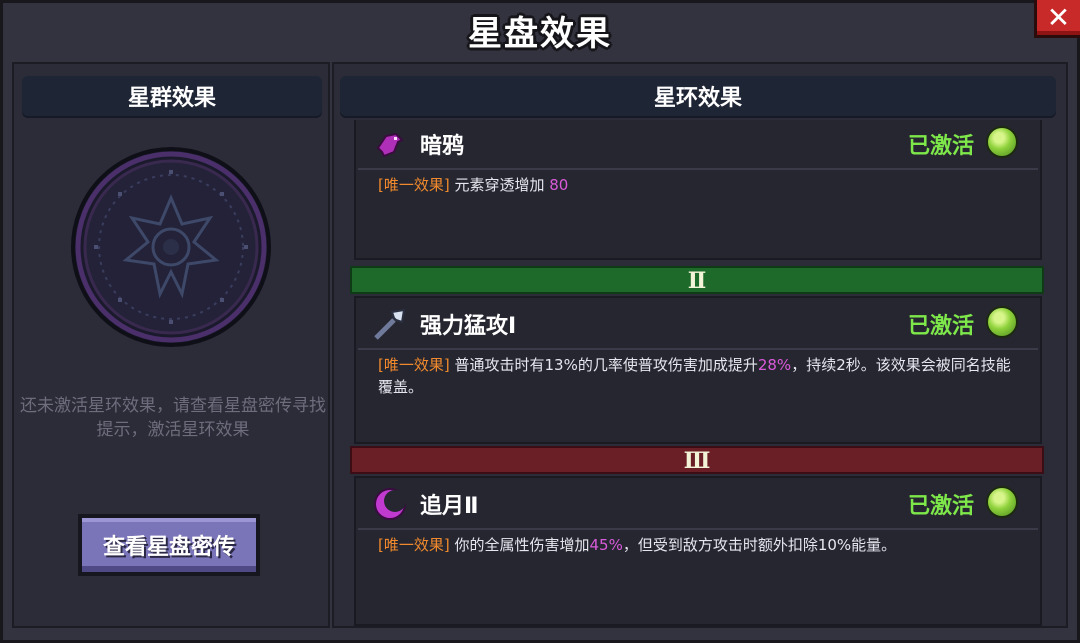 The height and width of the screenshot is (643, 1080). Describe the element at coordinates (390, 324) in the screenshot. I see `axe-icon` at that location.